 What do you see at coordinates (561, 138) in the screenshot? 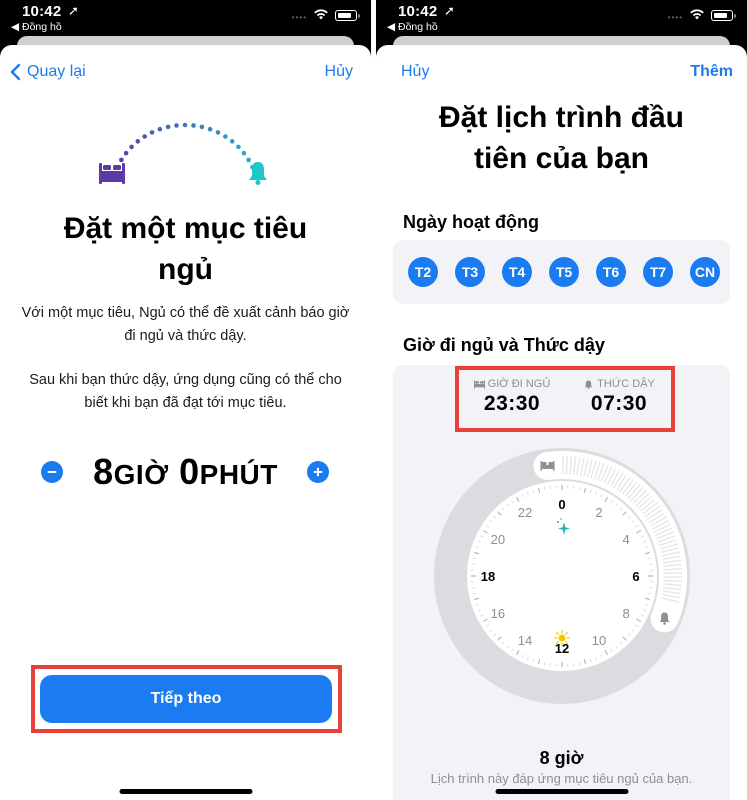
I see `page-title: Đặt lịch trình đầu tiên của bạn` at bounding box center [561, 138].